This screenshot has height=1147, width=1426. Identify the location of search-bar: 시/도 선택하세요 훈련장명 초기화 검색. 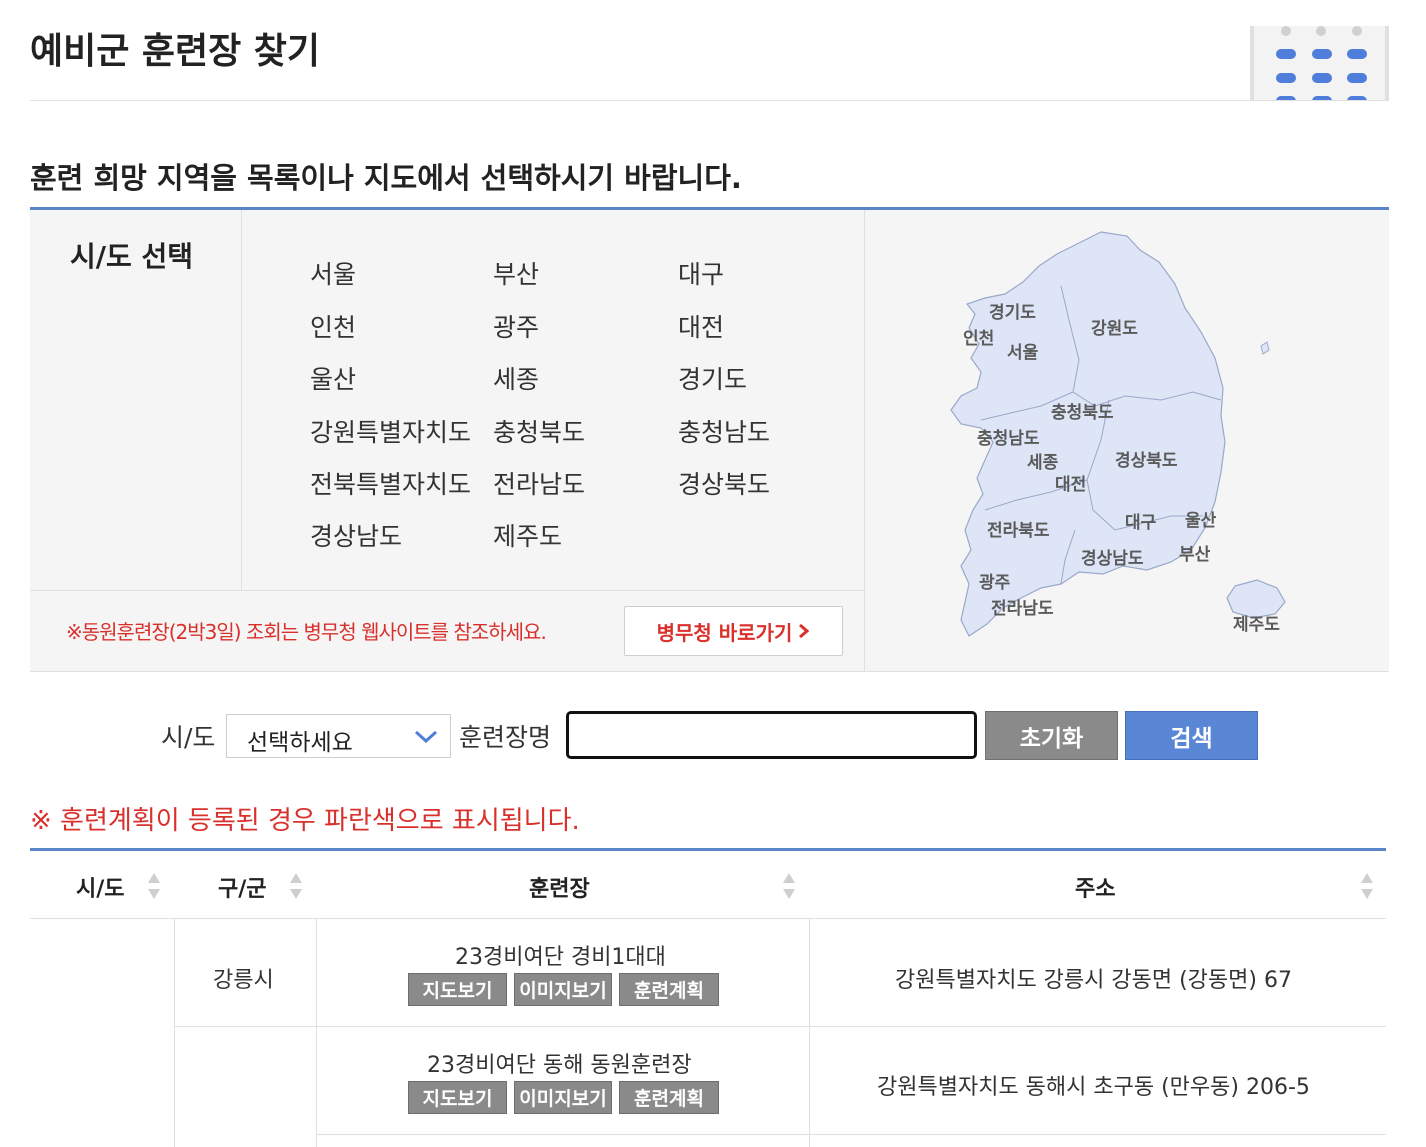
(713, 735).